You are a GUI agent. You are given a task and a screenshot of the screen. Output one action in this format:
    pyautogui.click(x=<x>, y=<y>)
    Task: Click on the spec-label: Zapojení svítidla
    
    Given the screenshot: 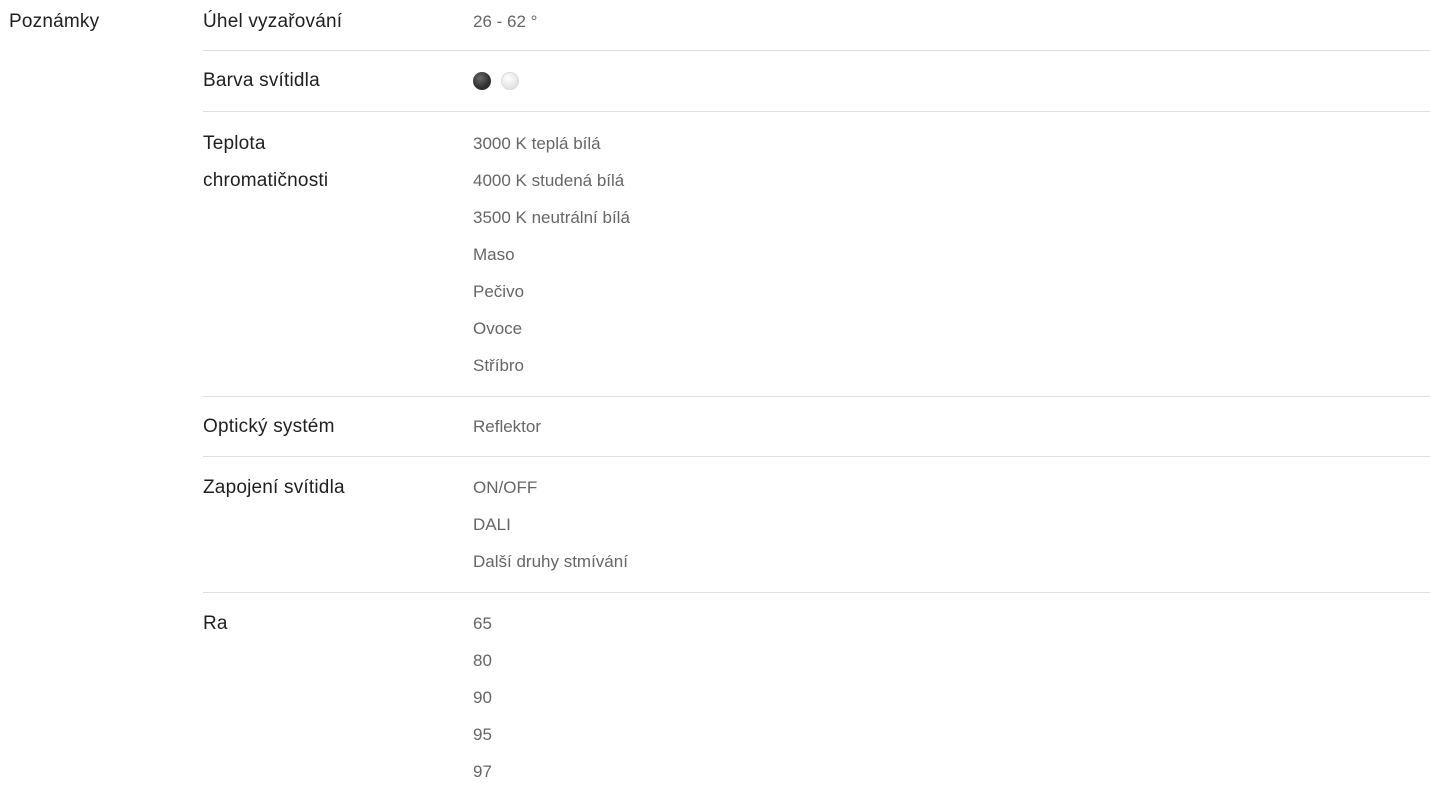 What is the action you would take?
    pyautogui.click(x=274, y=487)
    